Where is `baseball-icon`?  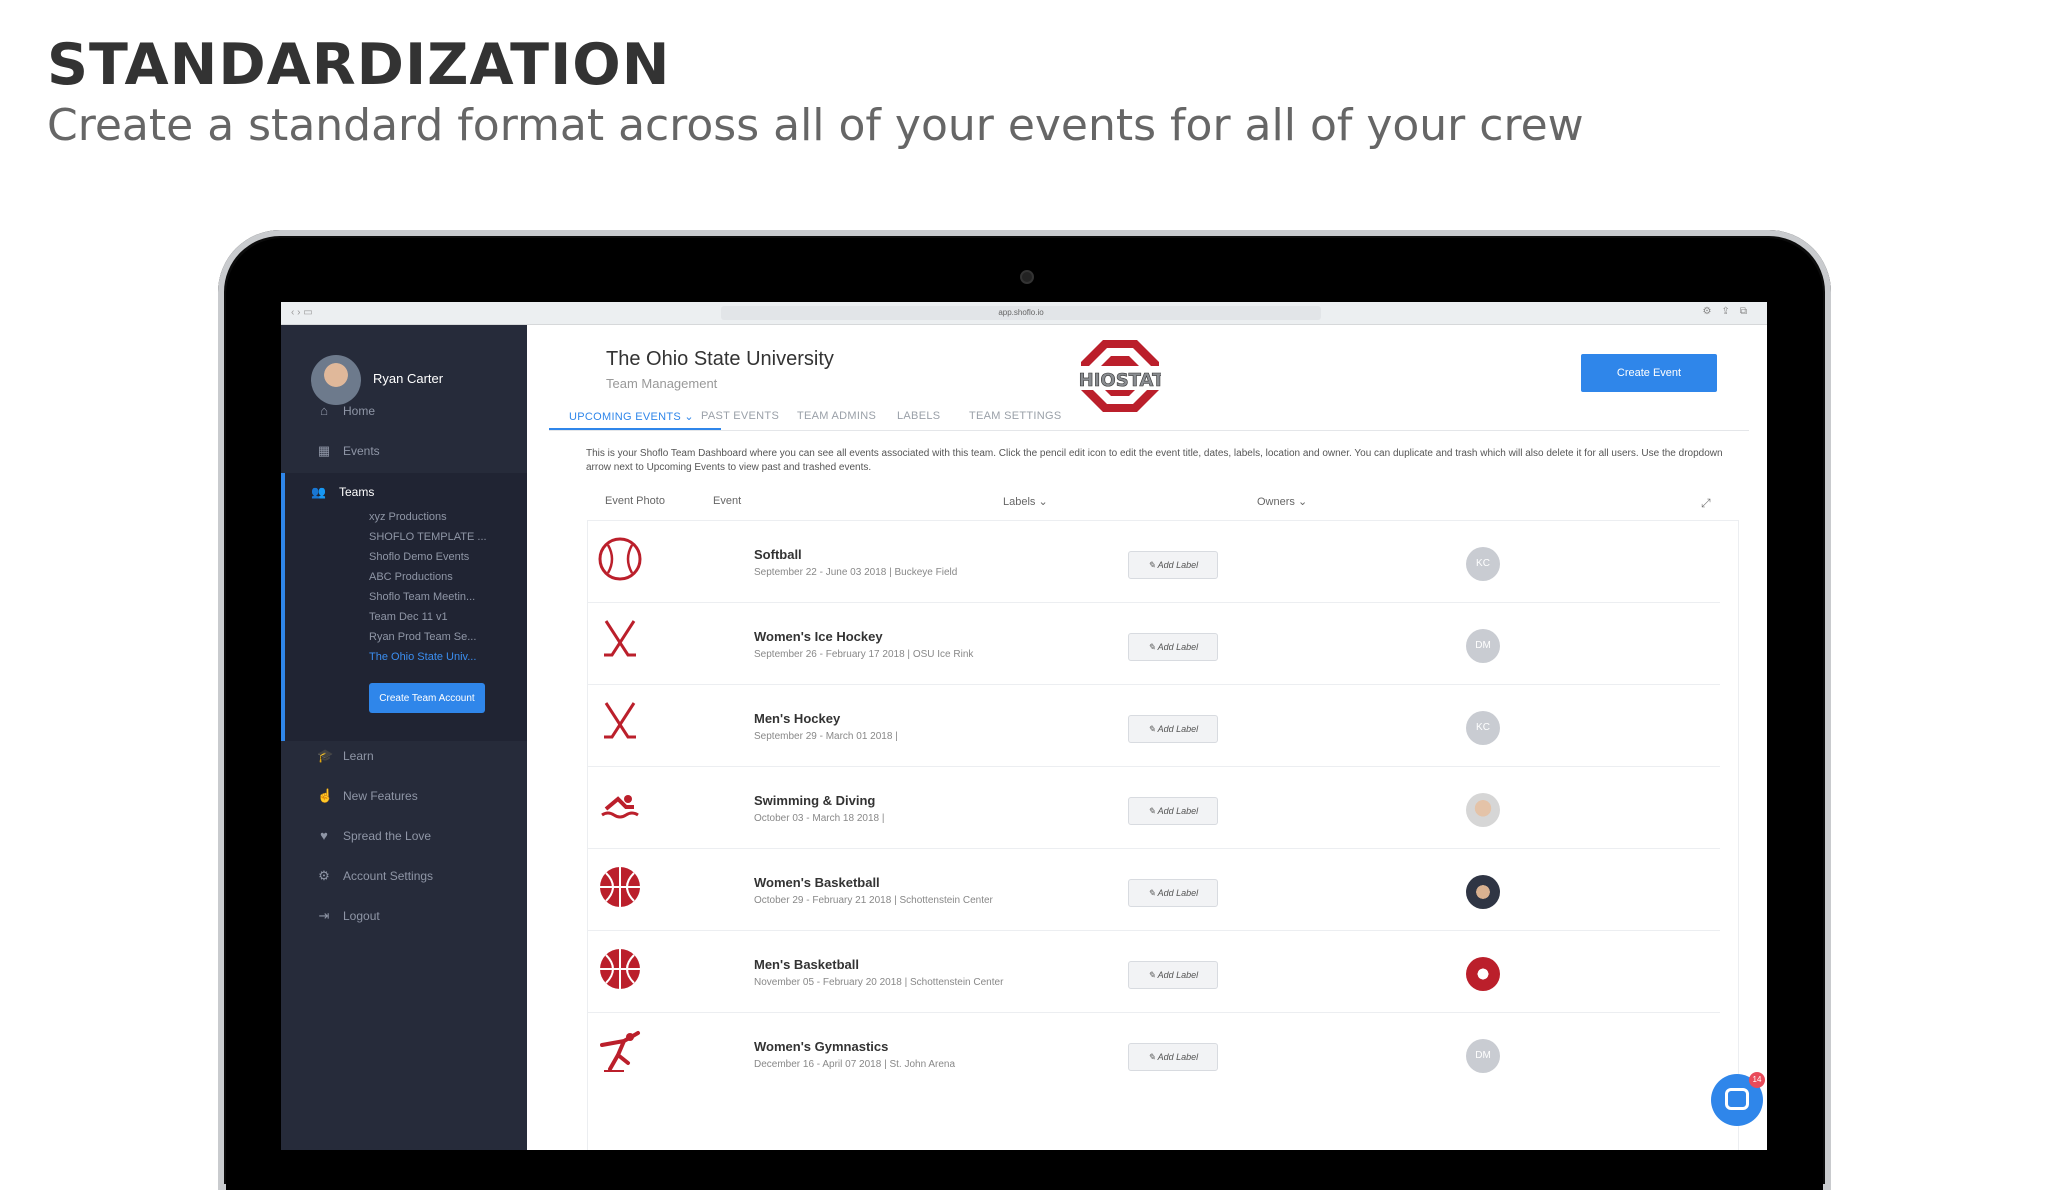 baseball-icon is located at coordinates (620, 559).